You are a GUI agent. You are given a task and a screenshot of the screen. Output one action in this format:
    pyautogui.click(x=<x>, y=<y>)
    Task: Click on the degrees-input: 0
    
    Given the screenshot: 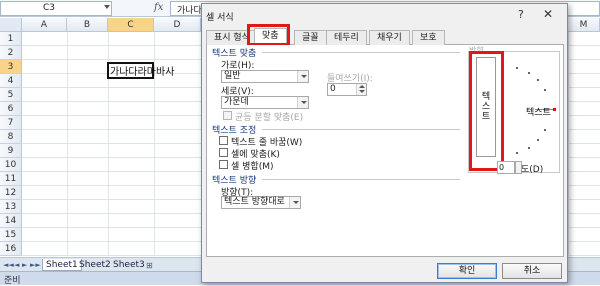 What is the action you would take?
    pyautogui.click(x=506, y=167)
    